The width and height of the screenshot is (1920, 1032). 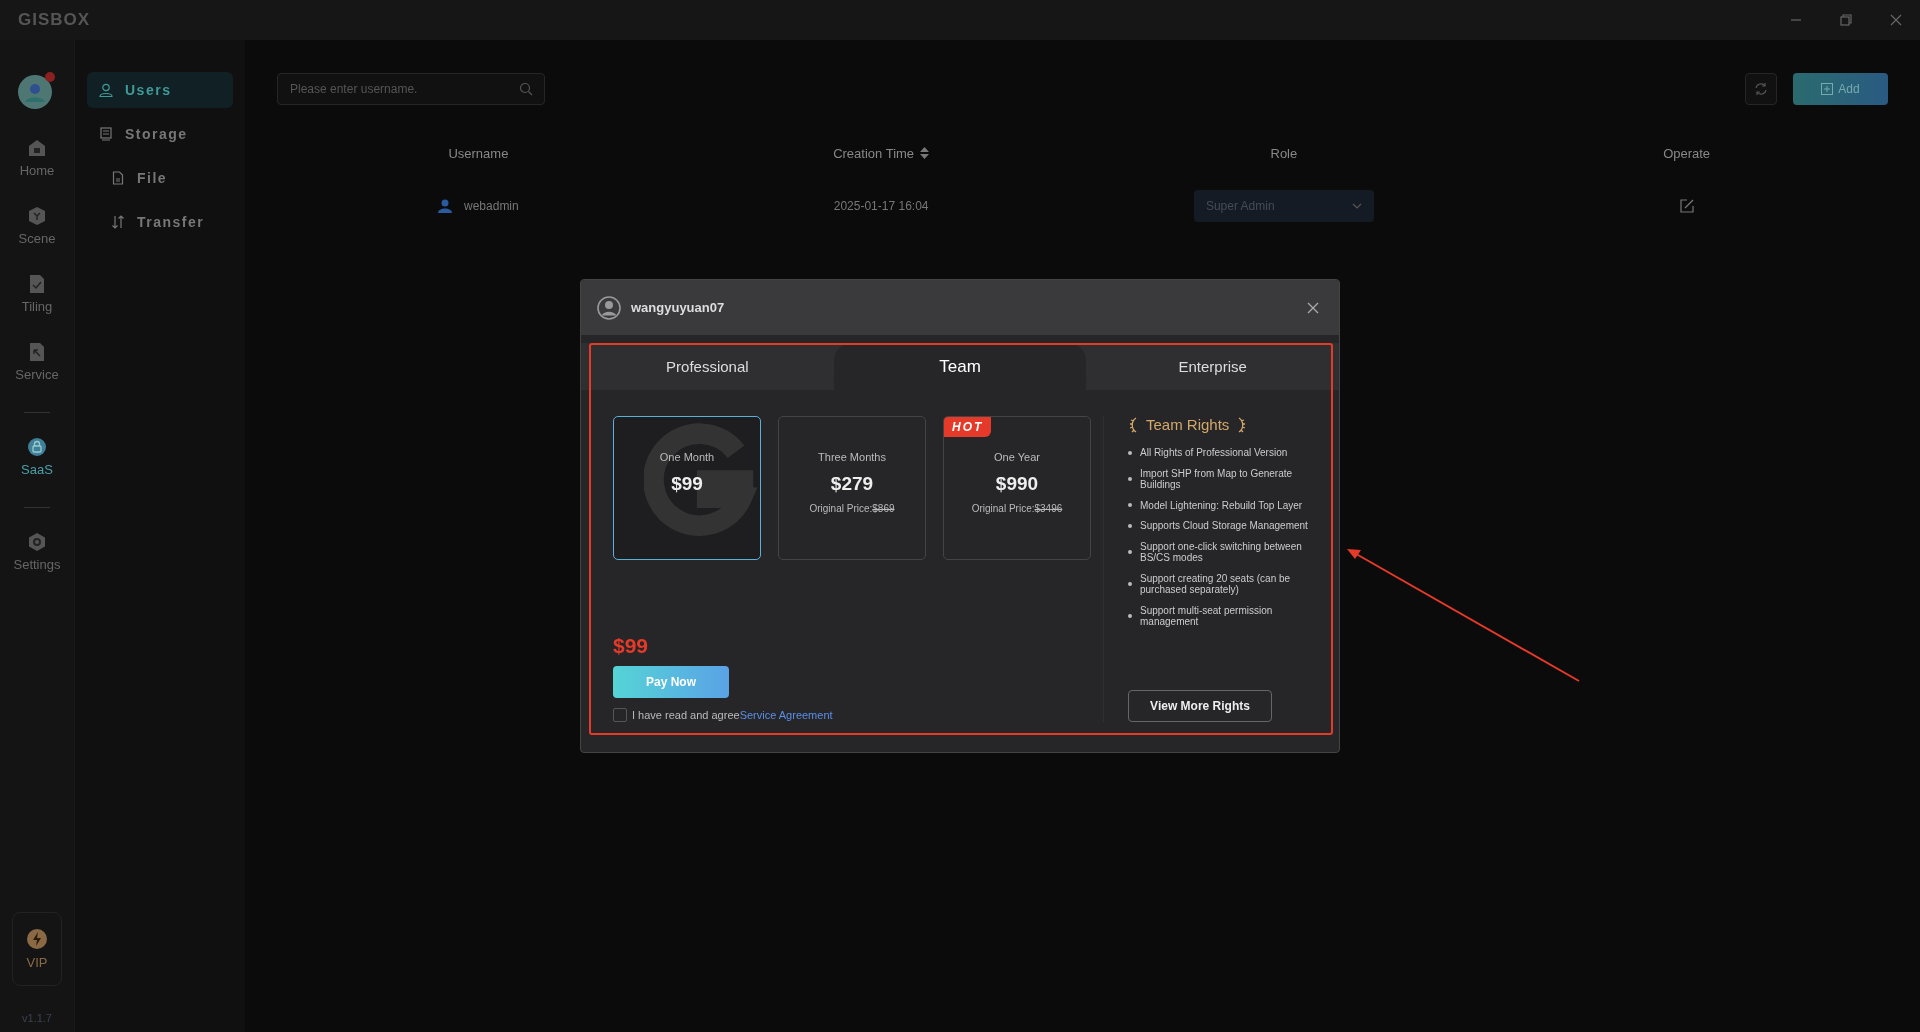 I want to click on plan-card: One Month $99, so click(x=687, y=488).